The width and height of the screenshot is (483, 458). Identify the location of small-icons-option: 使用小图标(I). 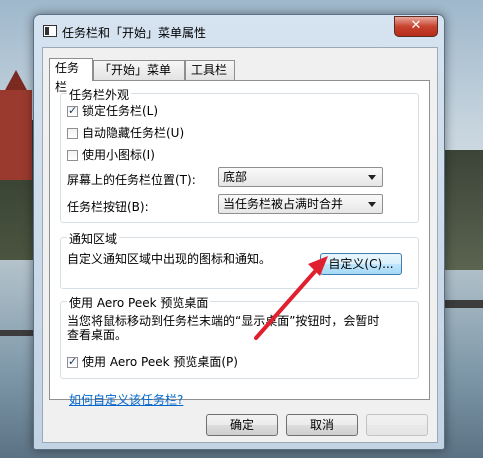
(111, 155).